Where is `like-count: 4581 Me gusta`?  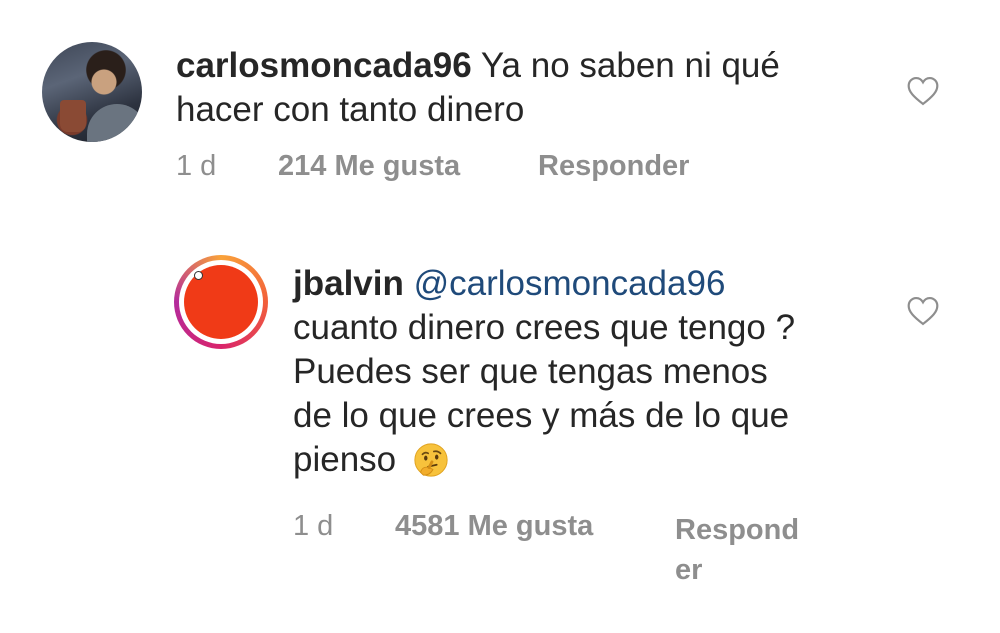 like-count: 4581 Me gusta is located at coordinates (494, 526).